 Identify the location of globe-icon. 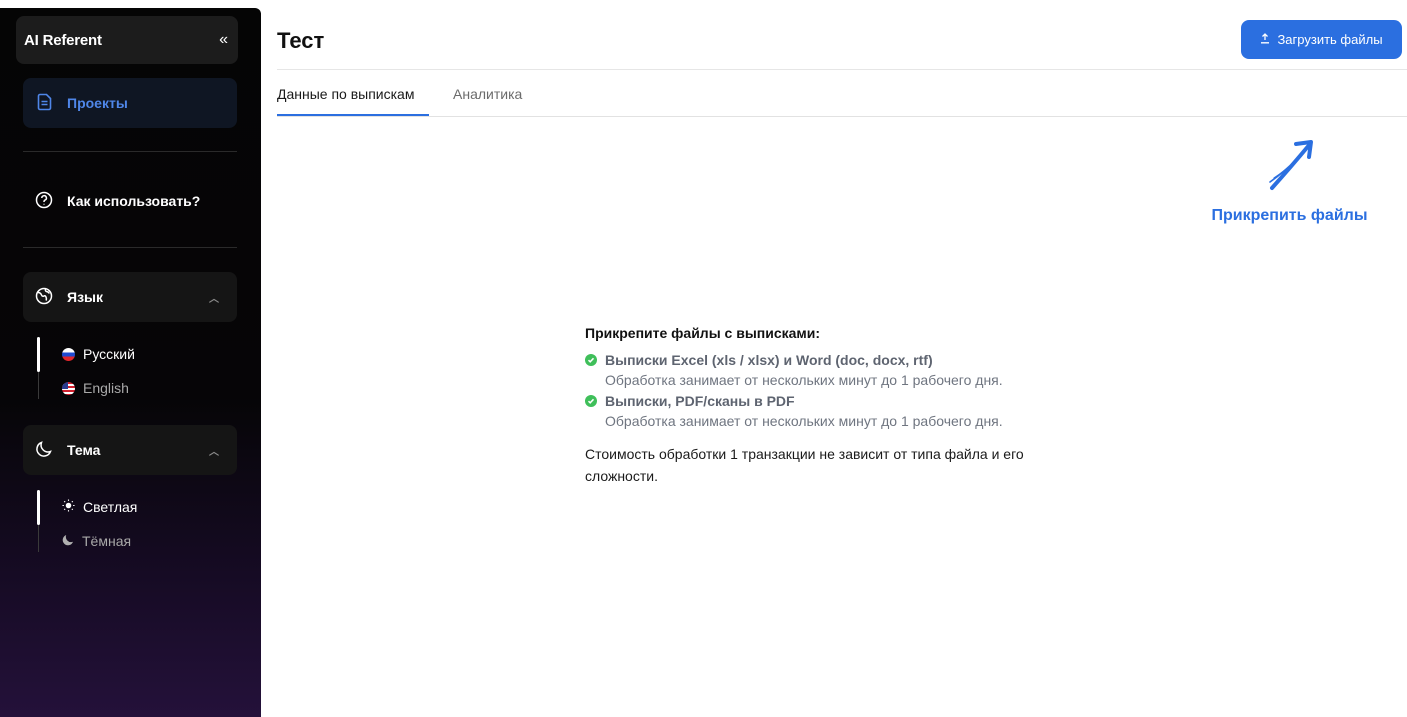
(44, 297).